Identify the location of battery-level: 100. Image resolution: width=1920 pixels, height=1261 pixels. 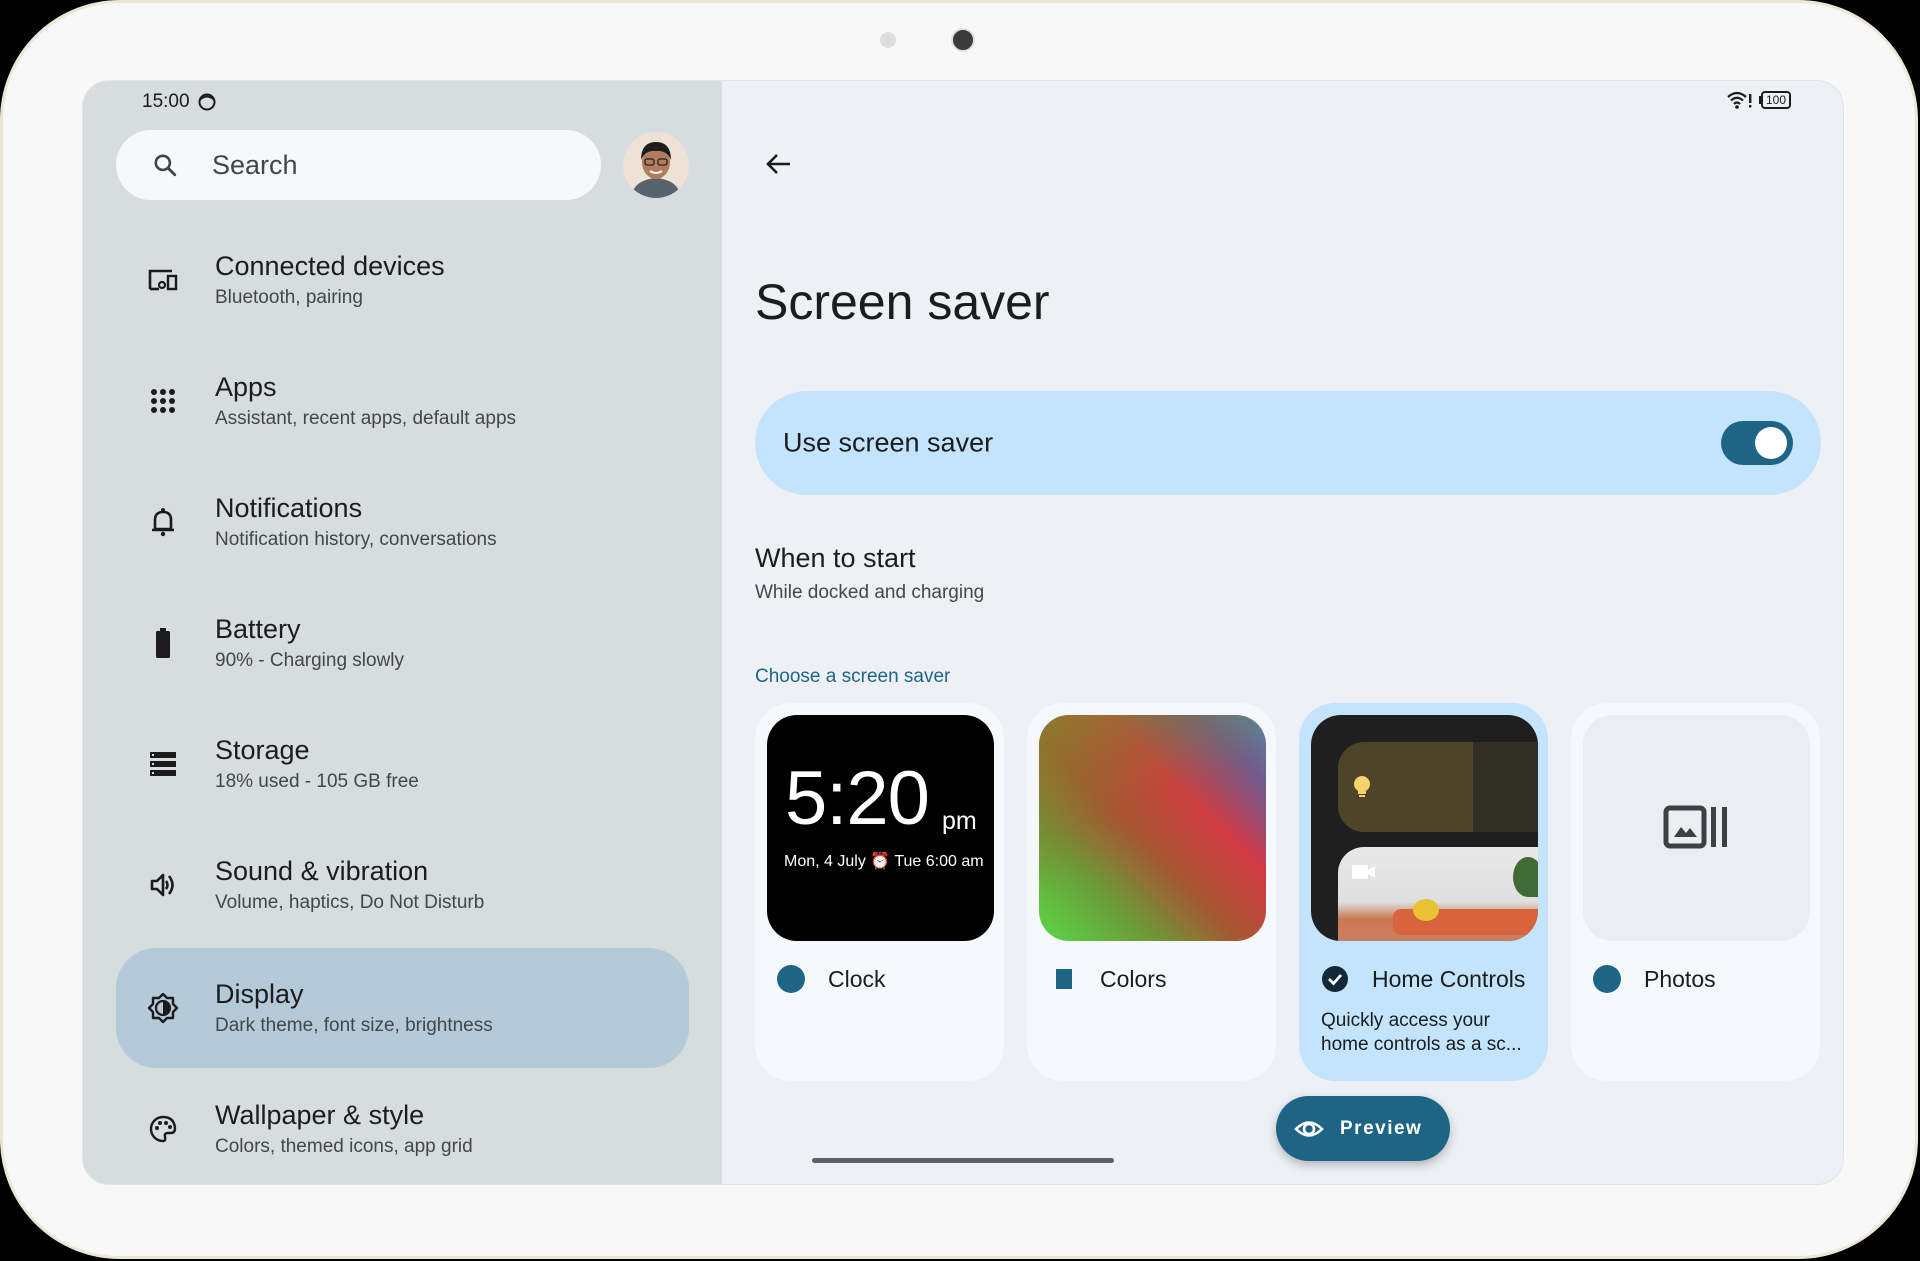
(1775, 100).